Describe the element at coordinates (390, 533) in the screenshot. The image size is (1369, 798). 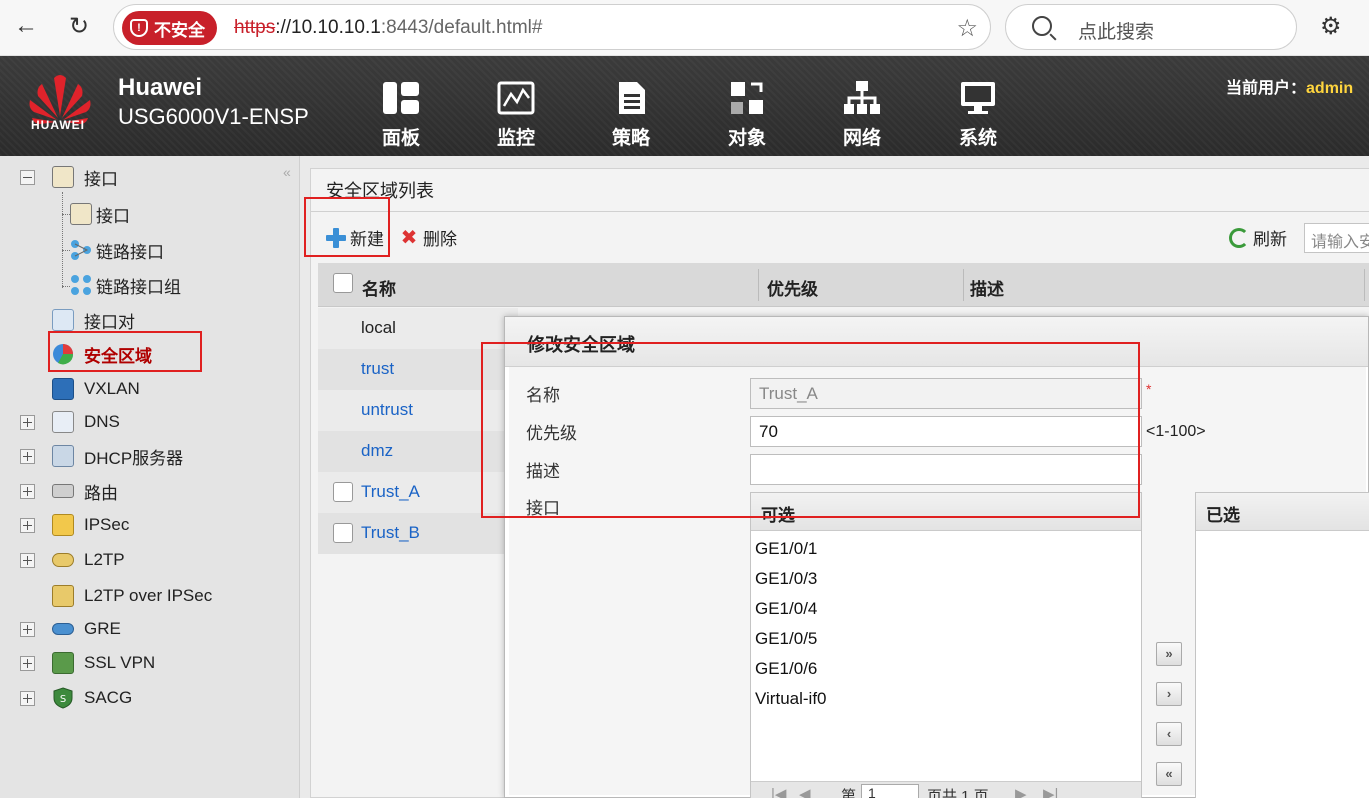
I see `zone-name-link: Trust_B` at that location.